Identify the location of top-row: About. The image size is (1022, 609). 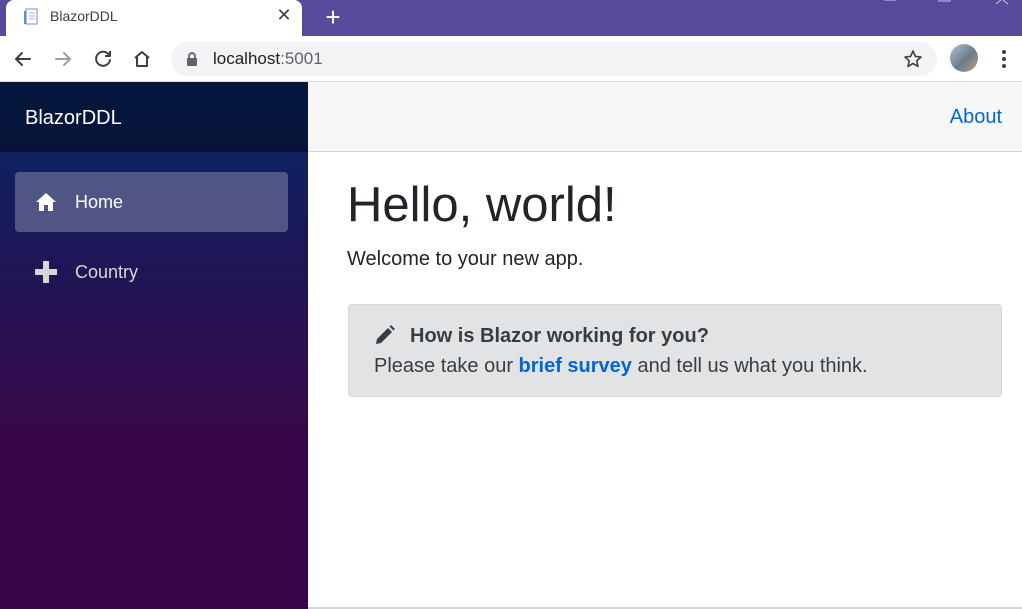
(665, 117).